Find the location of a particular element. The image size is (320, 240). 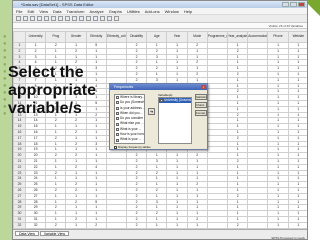

list-item-label: University [Universit...] is located at coordinates (178, 100).